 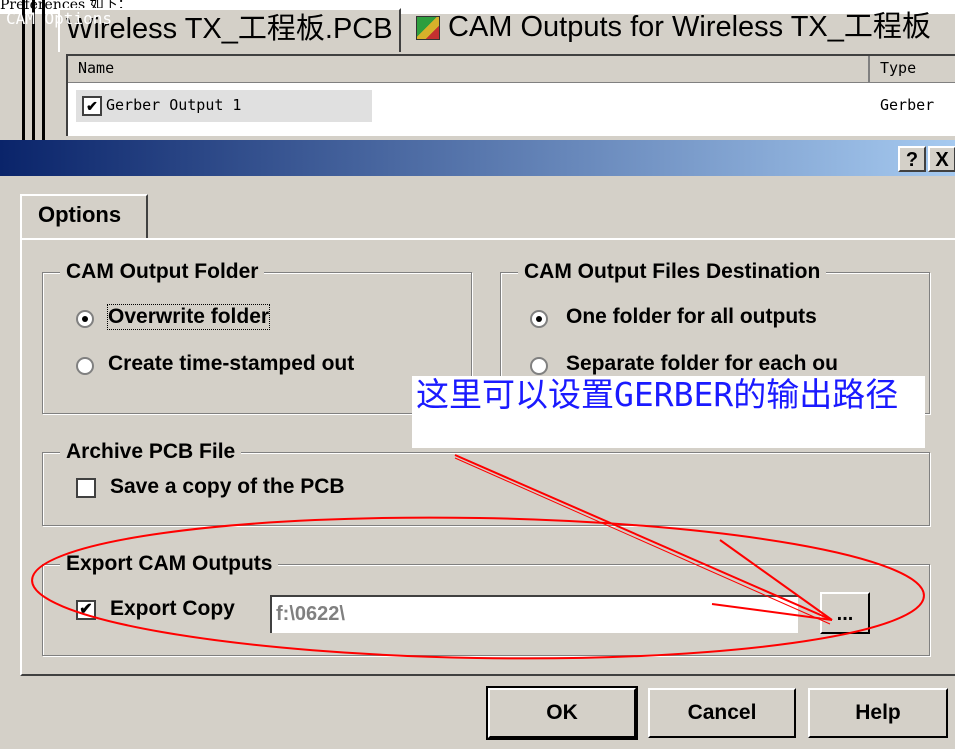 What do you see at coordinates (643, 537) in the screenshot?
I see `pointer-arrow-line` at bounding box center [643, 537].